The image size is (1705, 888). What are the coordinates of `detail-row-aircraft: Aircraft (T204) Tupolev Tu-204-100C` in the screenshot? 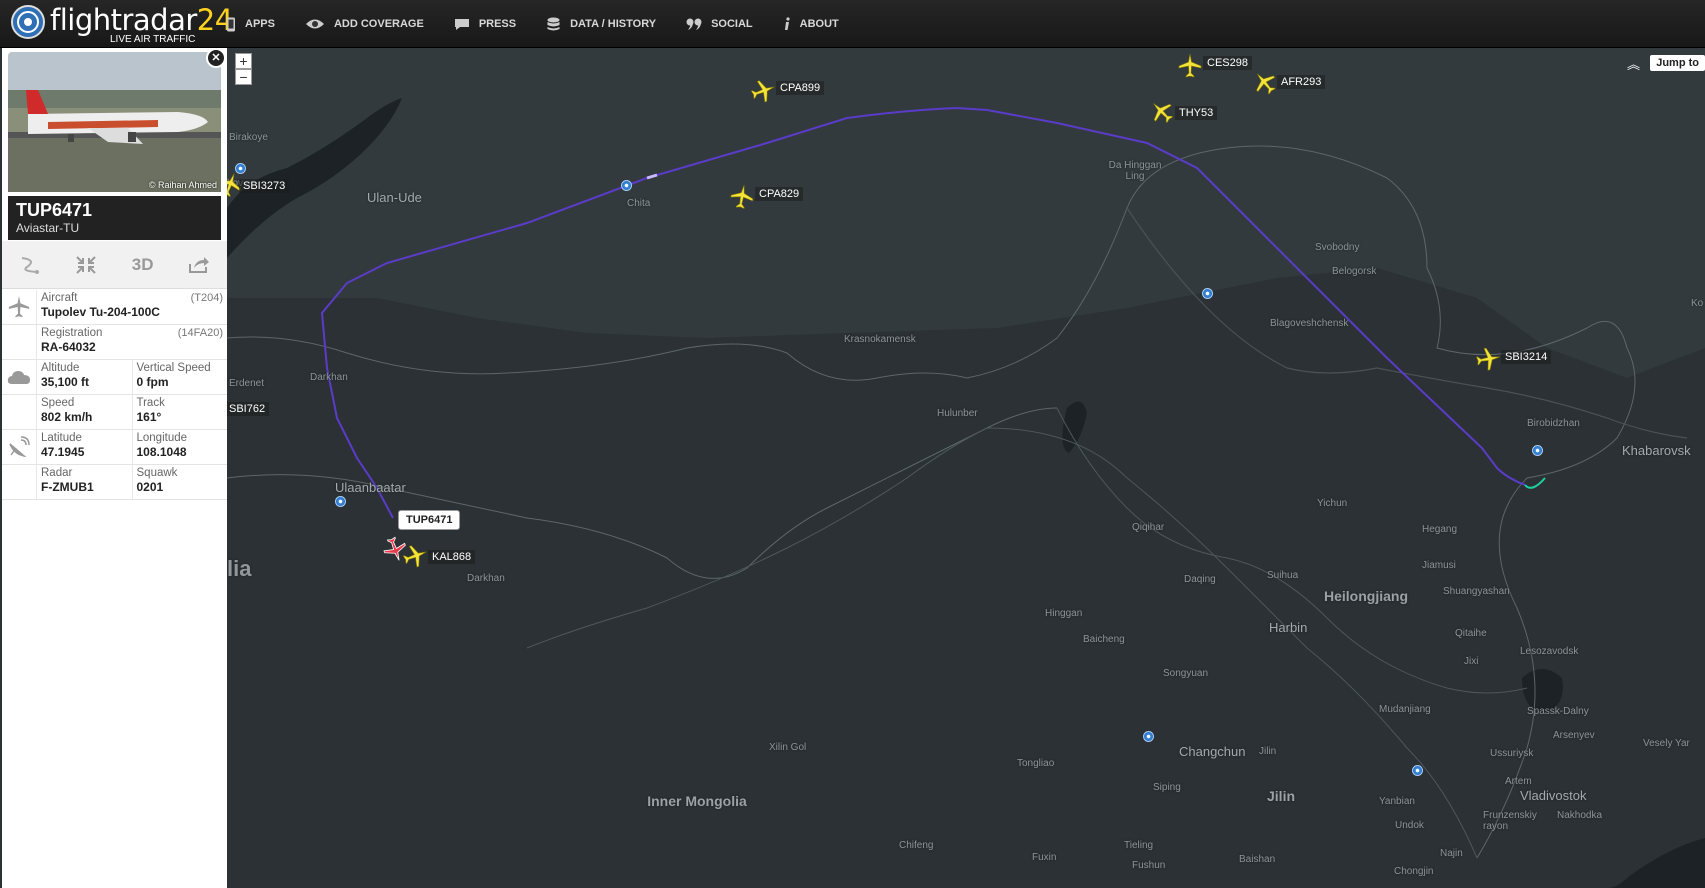 It's located at (114, 307).